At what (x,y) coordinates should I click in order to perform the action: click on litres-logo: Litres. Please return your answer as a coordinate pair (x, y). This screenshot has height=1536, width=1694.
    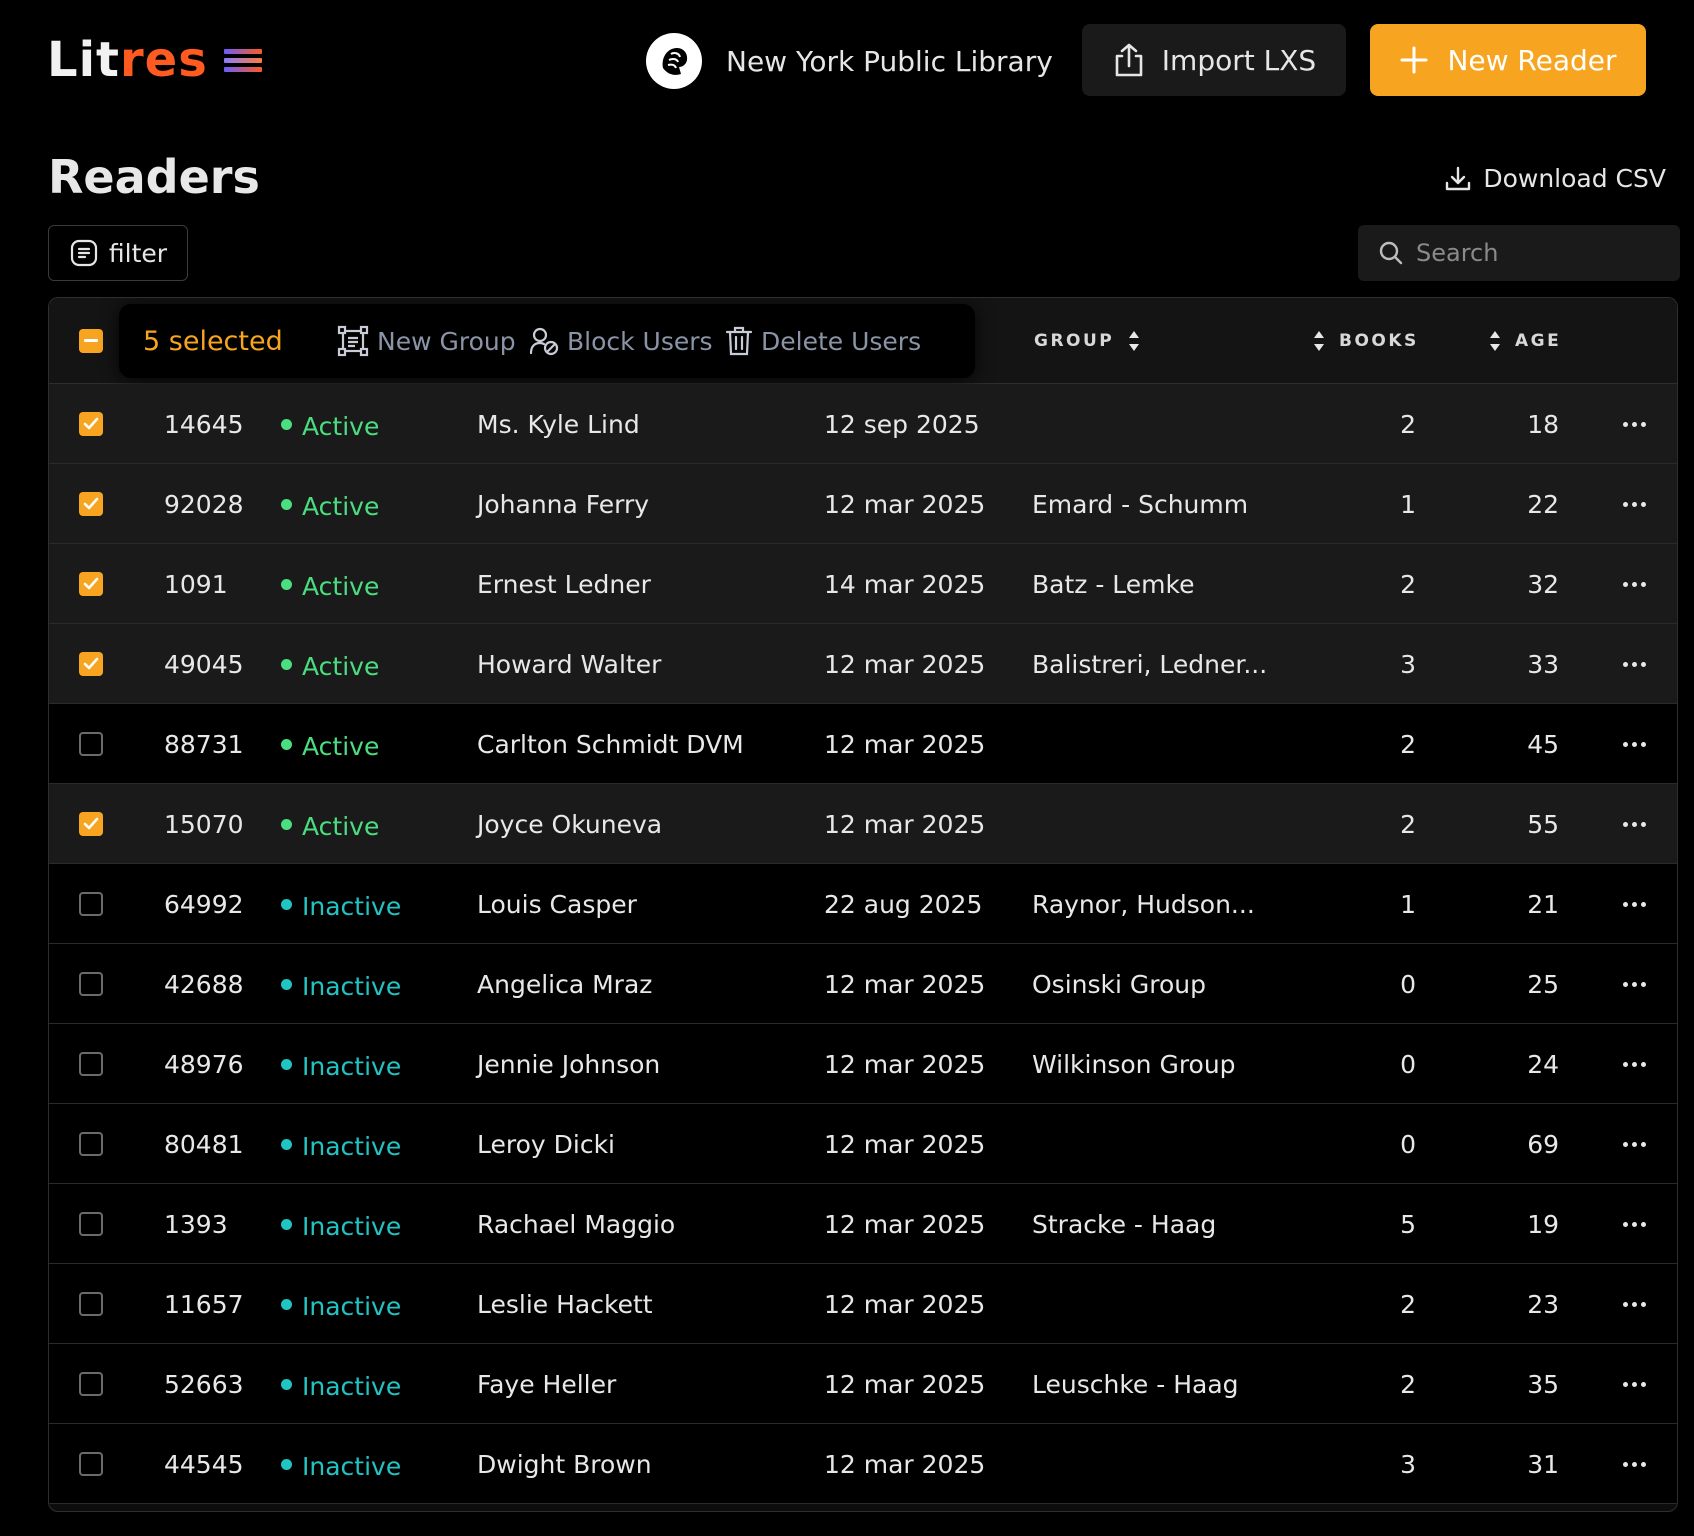
    Looking at the image, I should click on (154, 60).